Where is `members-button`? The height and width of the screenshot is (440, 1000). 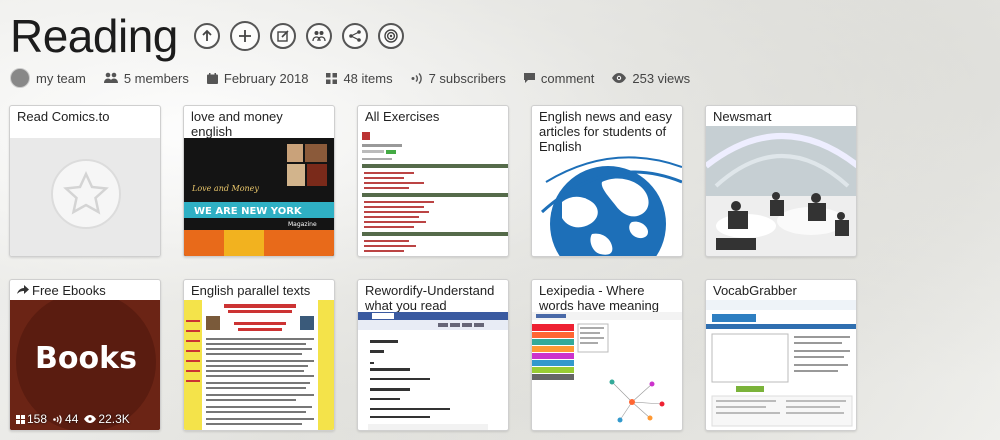
members-button is located at coordinates (318, 36).